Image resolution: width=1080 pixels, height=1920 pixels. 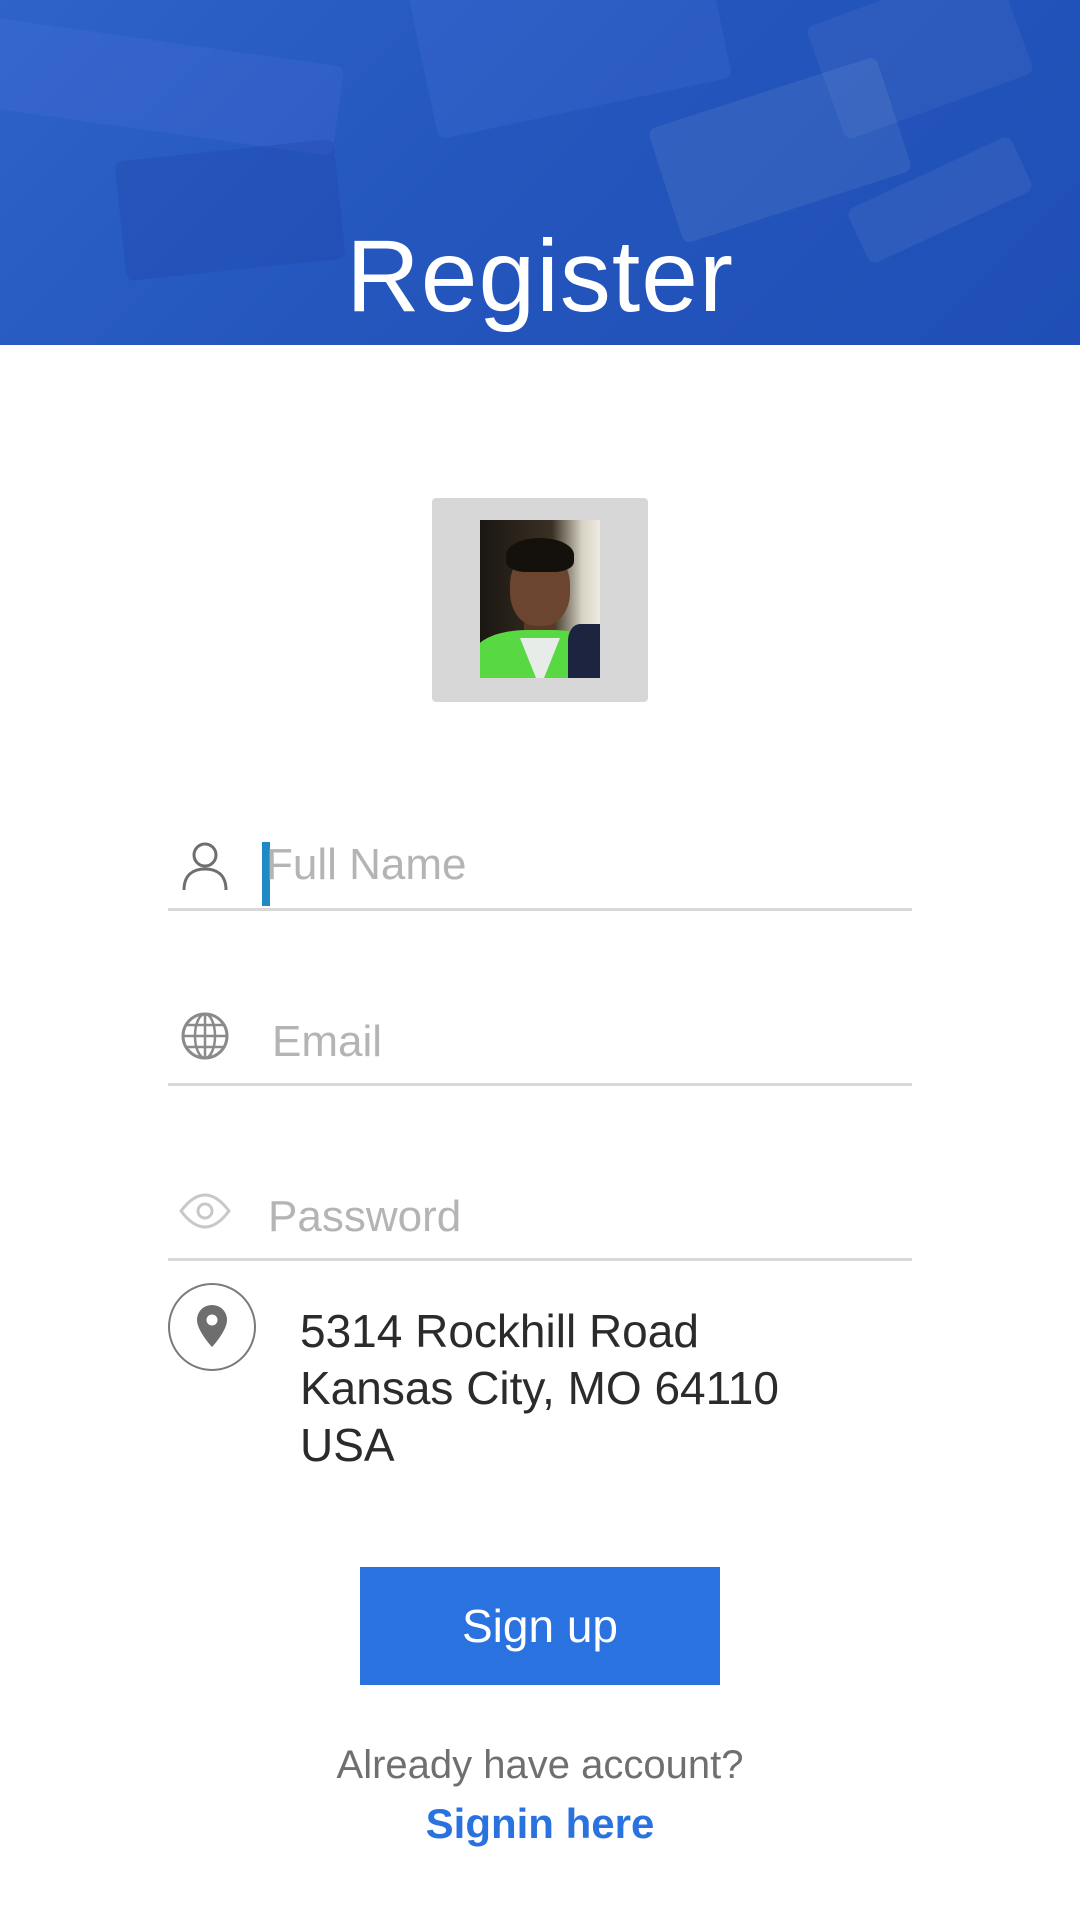 I want to click on full-name-field, so click(x=540, y=859).